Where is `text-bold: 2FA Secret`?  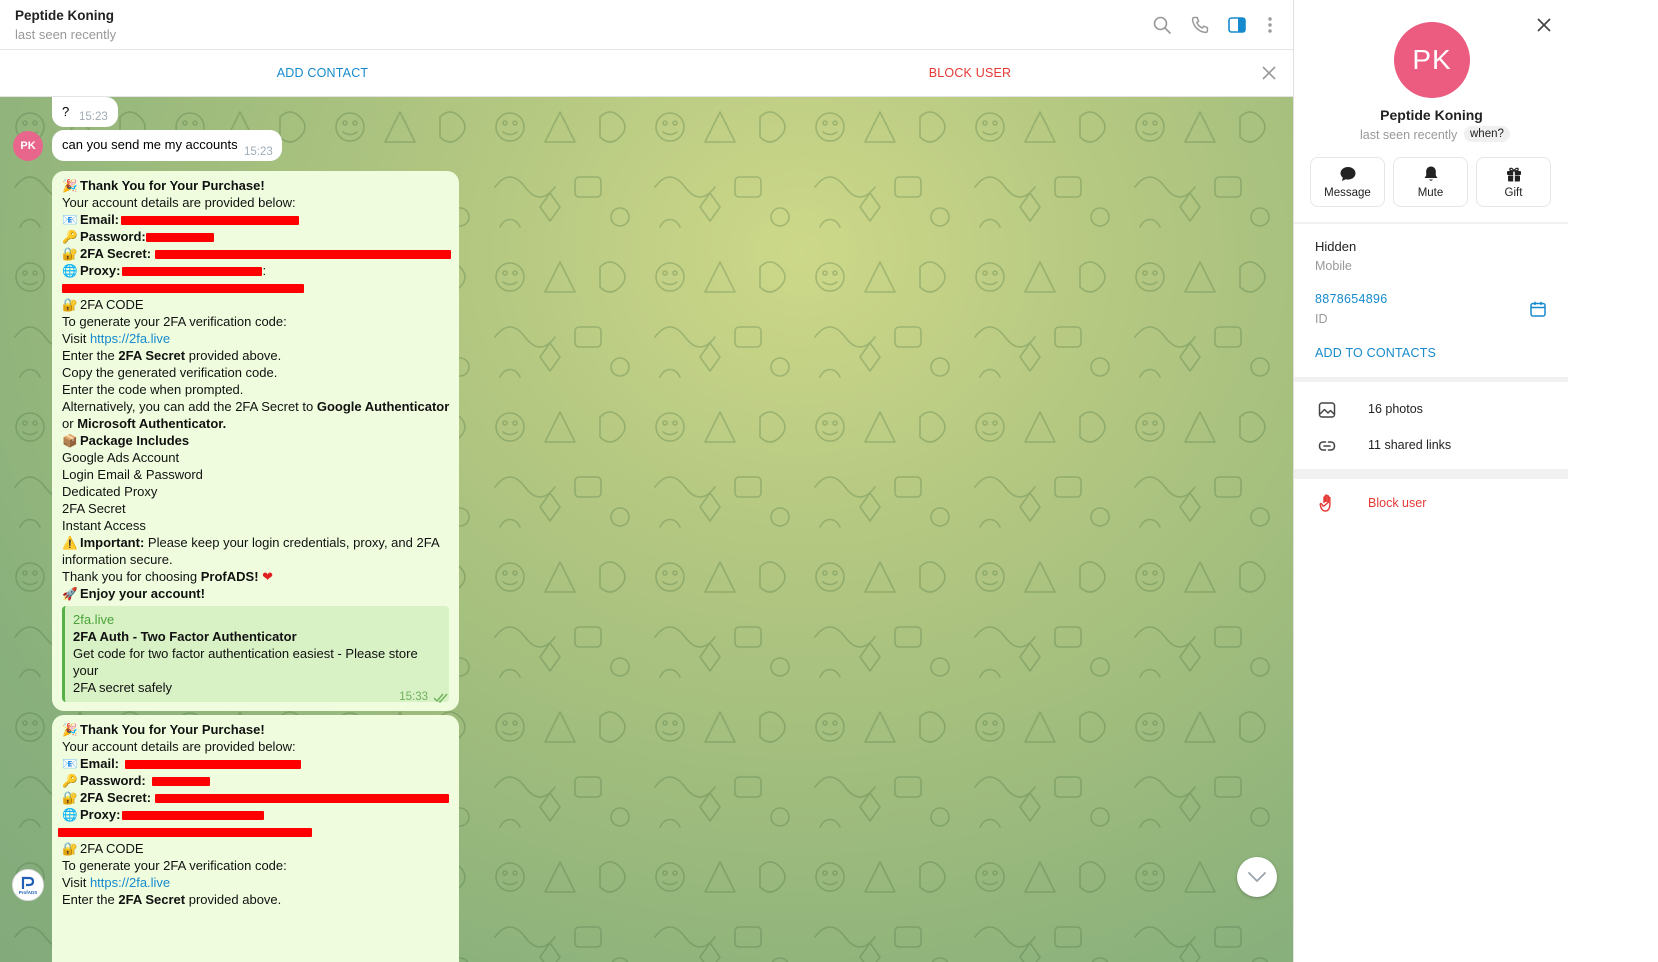
text-bold: 2FA Secret is located at coordinates (152, 355).